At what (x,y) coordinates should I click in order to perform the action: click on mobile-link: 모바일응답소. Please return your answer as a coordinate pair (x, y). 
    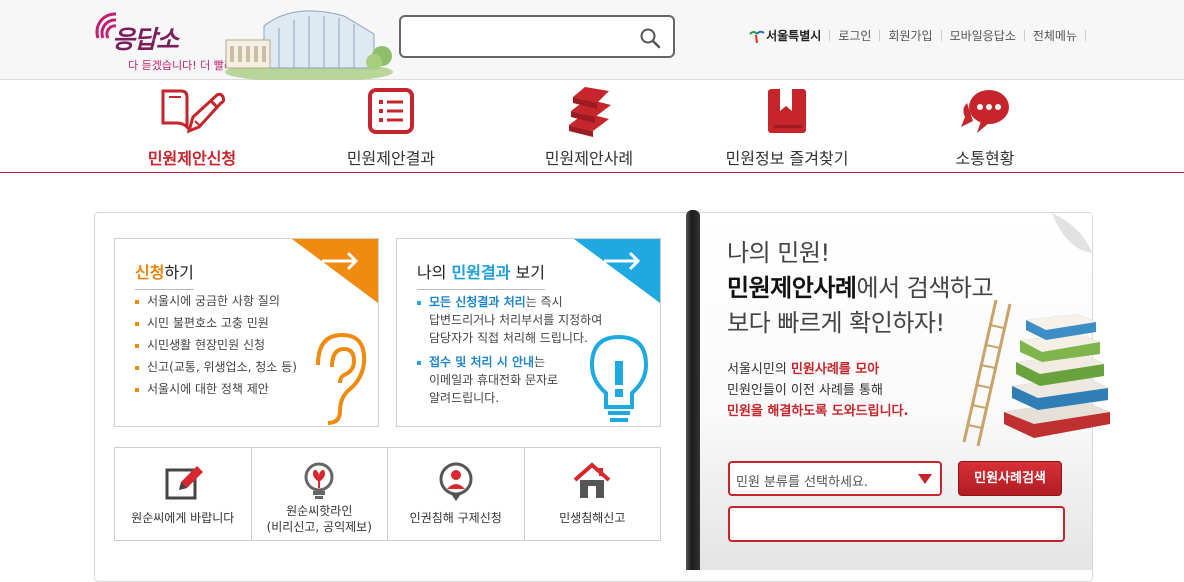
    Looking at the image, I should click on (983, 35).